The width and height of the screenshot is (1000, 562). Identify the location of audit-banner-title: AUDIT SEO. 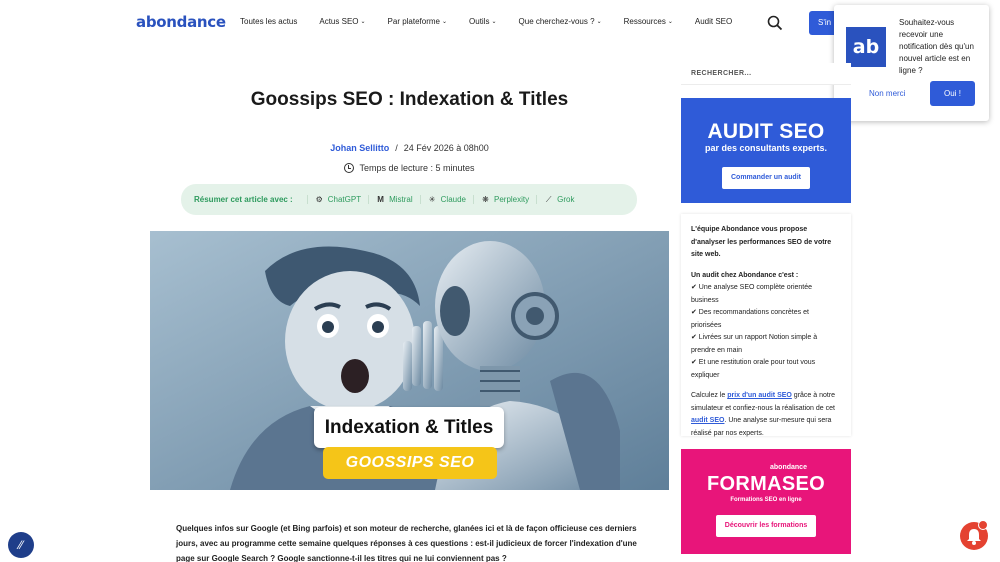
(766, 131).